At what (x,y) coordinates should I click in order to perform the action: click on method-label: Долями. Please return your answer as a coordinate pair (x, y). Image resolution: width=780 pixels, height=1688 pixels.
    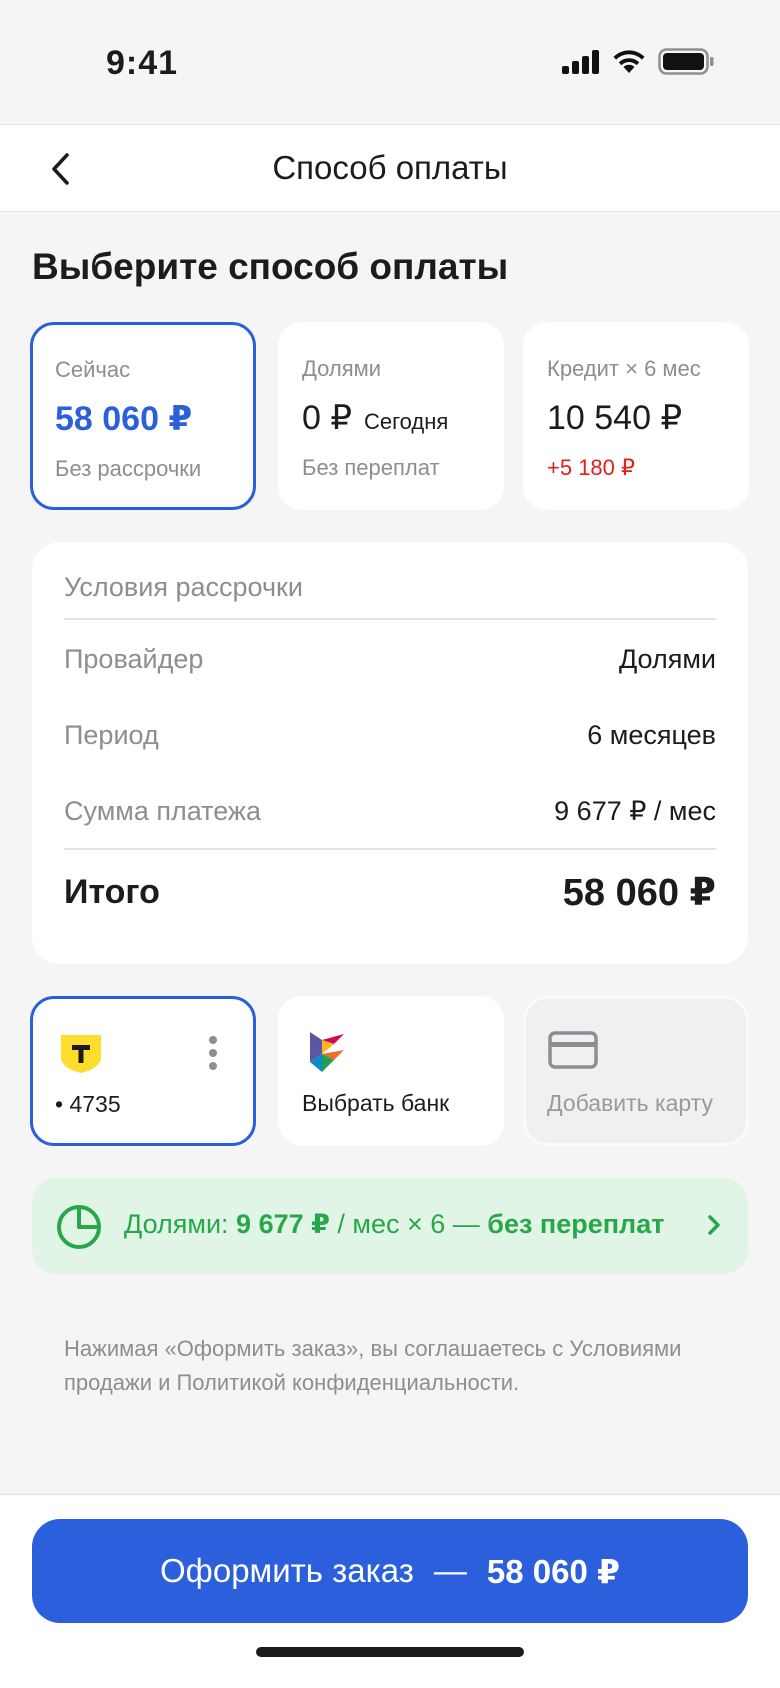
    Looking at the image, I should click on (342, 368).